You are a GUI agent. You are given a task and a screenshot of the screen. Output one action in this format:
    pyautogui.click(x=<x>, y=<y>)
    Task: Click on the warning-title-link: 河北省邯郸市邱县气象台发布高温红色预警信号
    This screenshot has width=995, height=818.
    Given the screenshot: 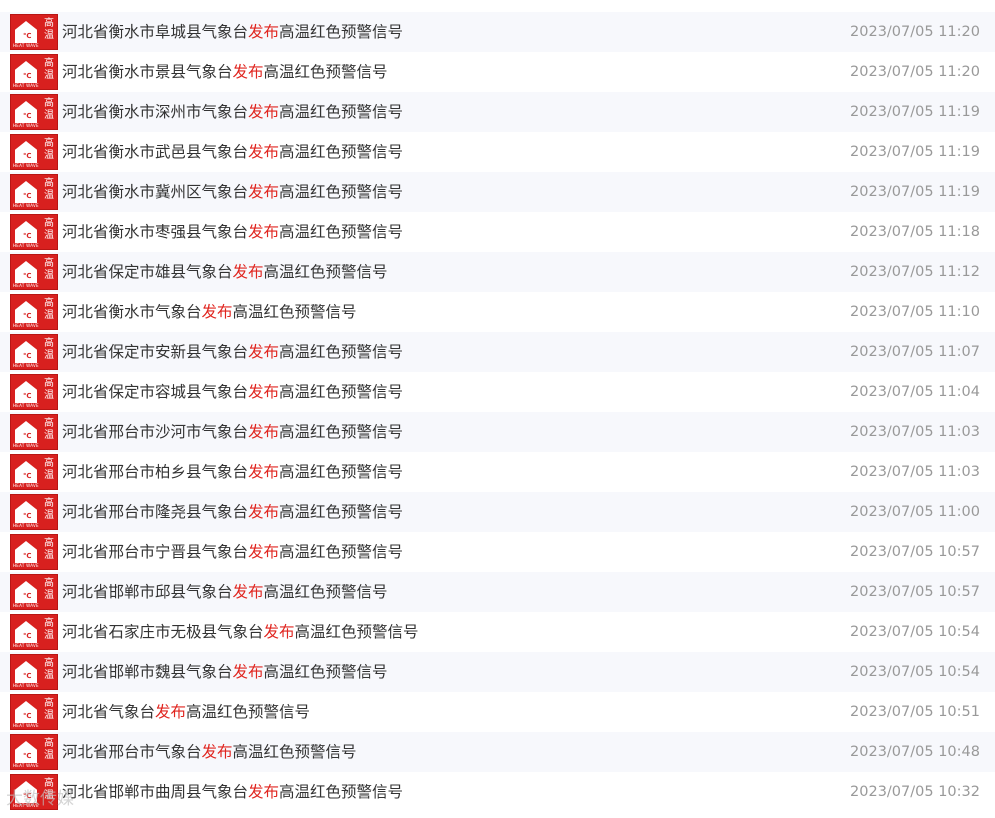 What is the action you would take?
    pyautogui.click(x=225, y=592)
    